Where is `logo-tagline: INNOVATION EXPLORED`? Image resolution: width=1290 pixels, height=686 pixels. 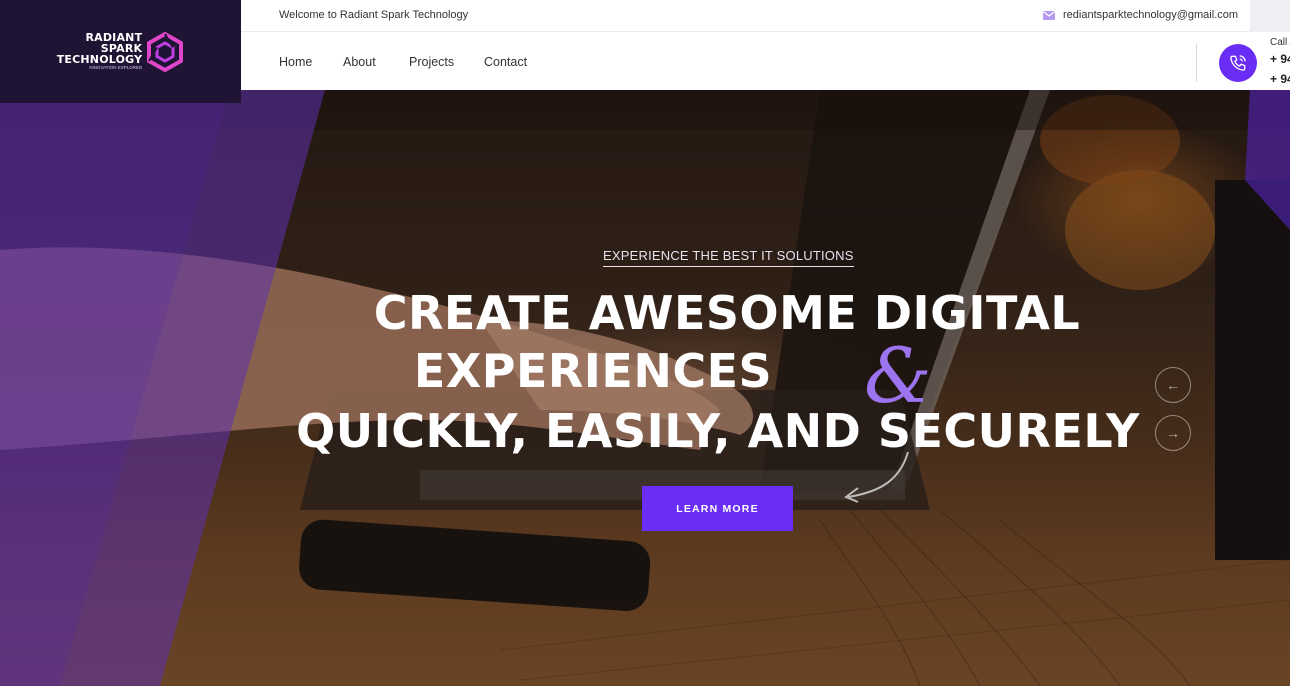
logo-tagline: INNOVATION EXPLORED is located at coordinates (116, 68).